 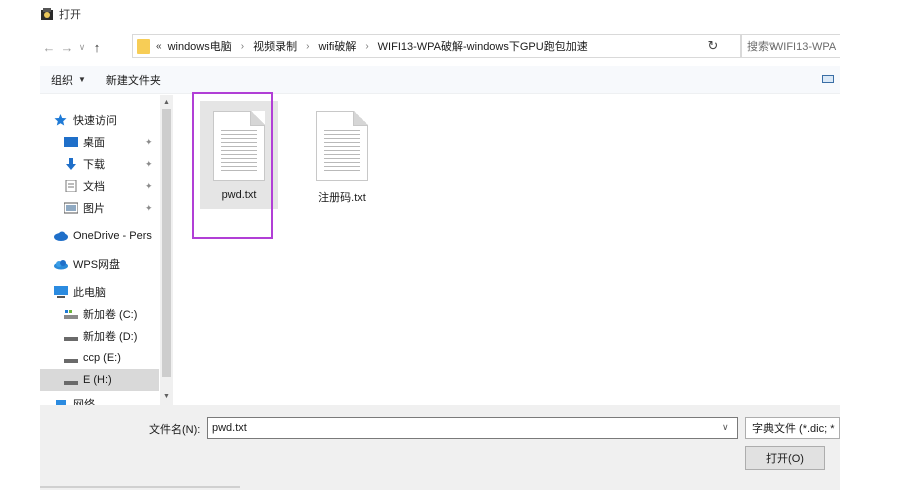 I want to click on desktop-icon, so click(x=71, y=142).